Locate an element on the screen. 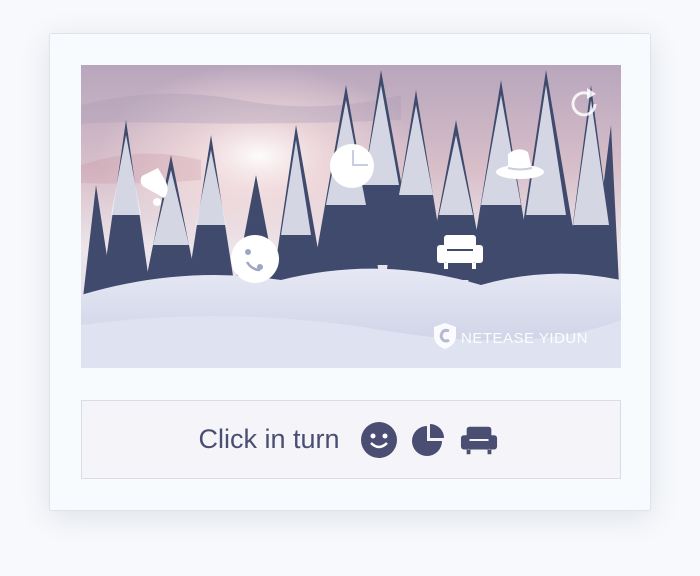 This screenshot has height=576, width=700. watermark-text: NETEASE YIDUN is located at coordinates (525, 338).